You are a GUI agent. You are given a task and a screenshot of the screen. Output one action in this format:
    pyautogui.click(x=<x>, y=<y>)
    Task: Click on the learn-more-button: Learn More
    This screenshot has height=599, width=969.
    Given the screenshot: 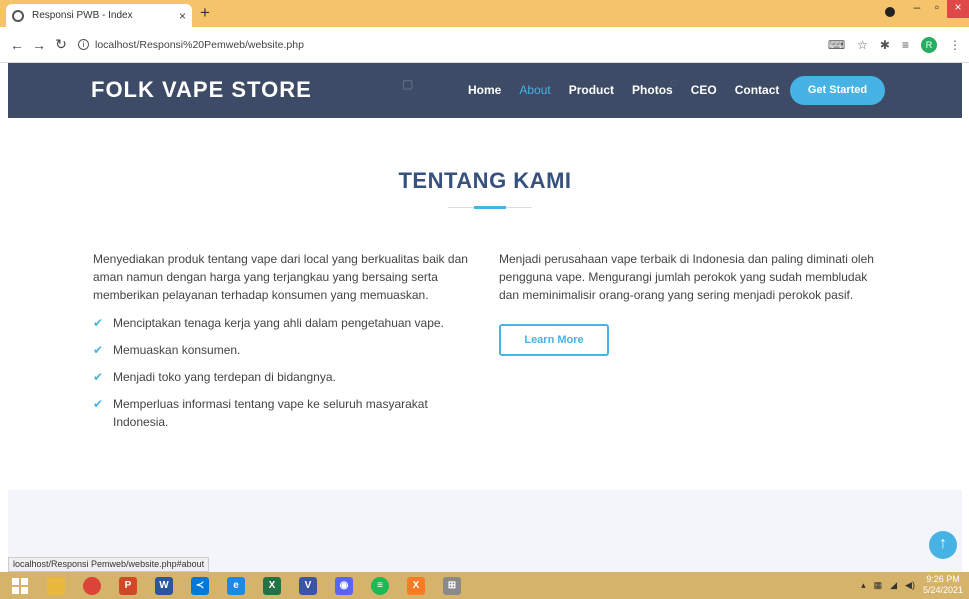 What is the action you would take?
    pyautogui.click(x=554, y=340)
    